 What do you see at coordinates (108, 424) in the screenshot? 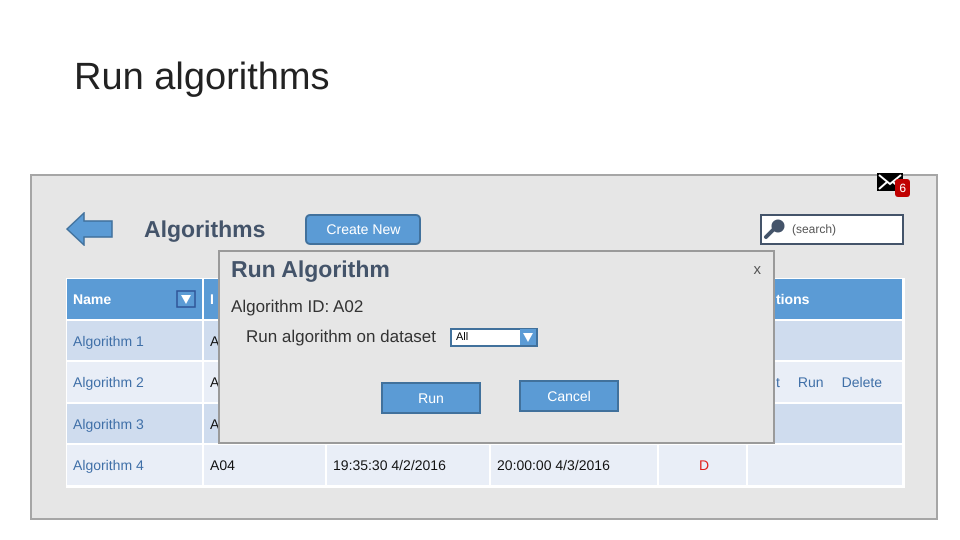
I see `algorithm-name: Algorithm 3` at bounding box center [108, 424].